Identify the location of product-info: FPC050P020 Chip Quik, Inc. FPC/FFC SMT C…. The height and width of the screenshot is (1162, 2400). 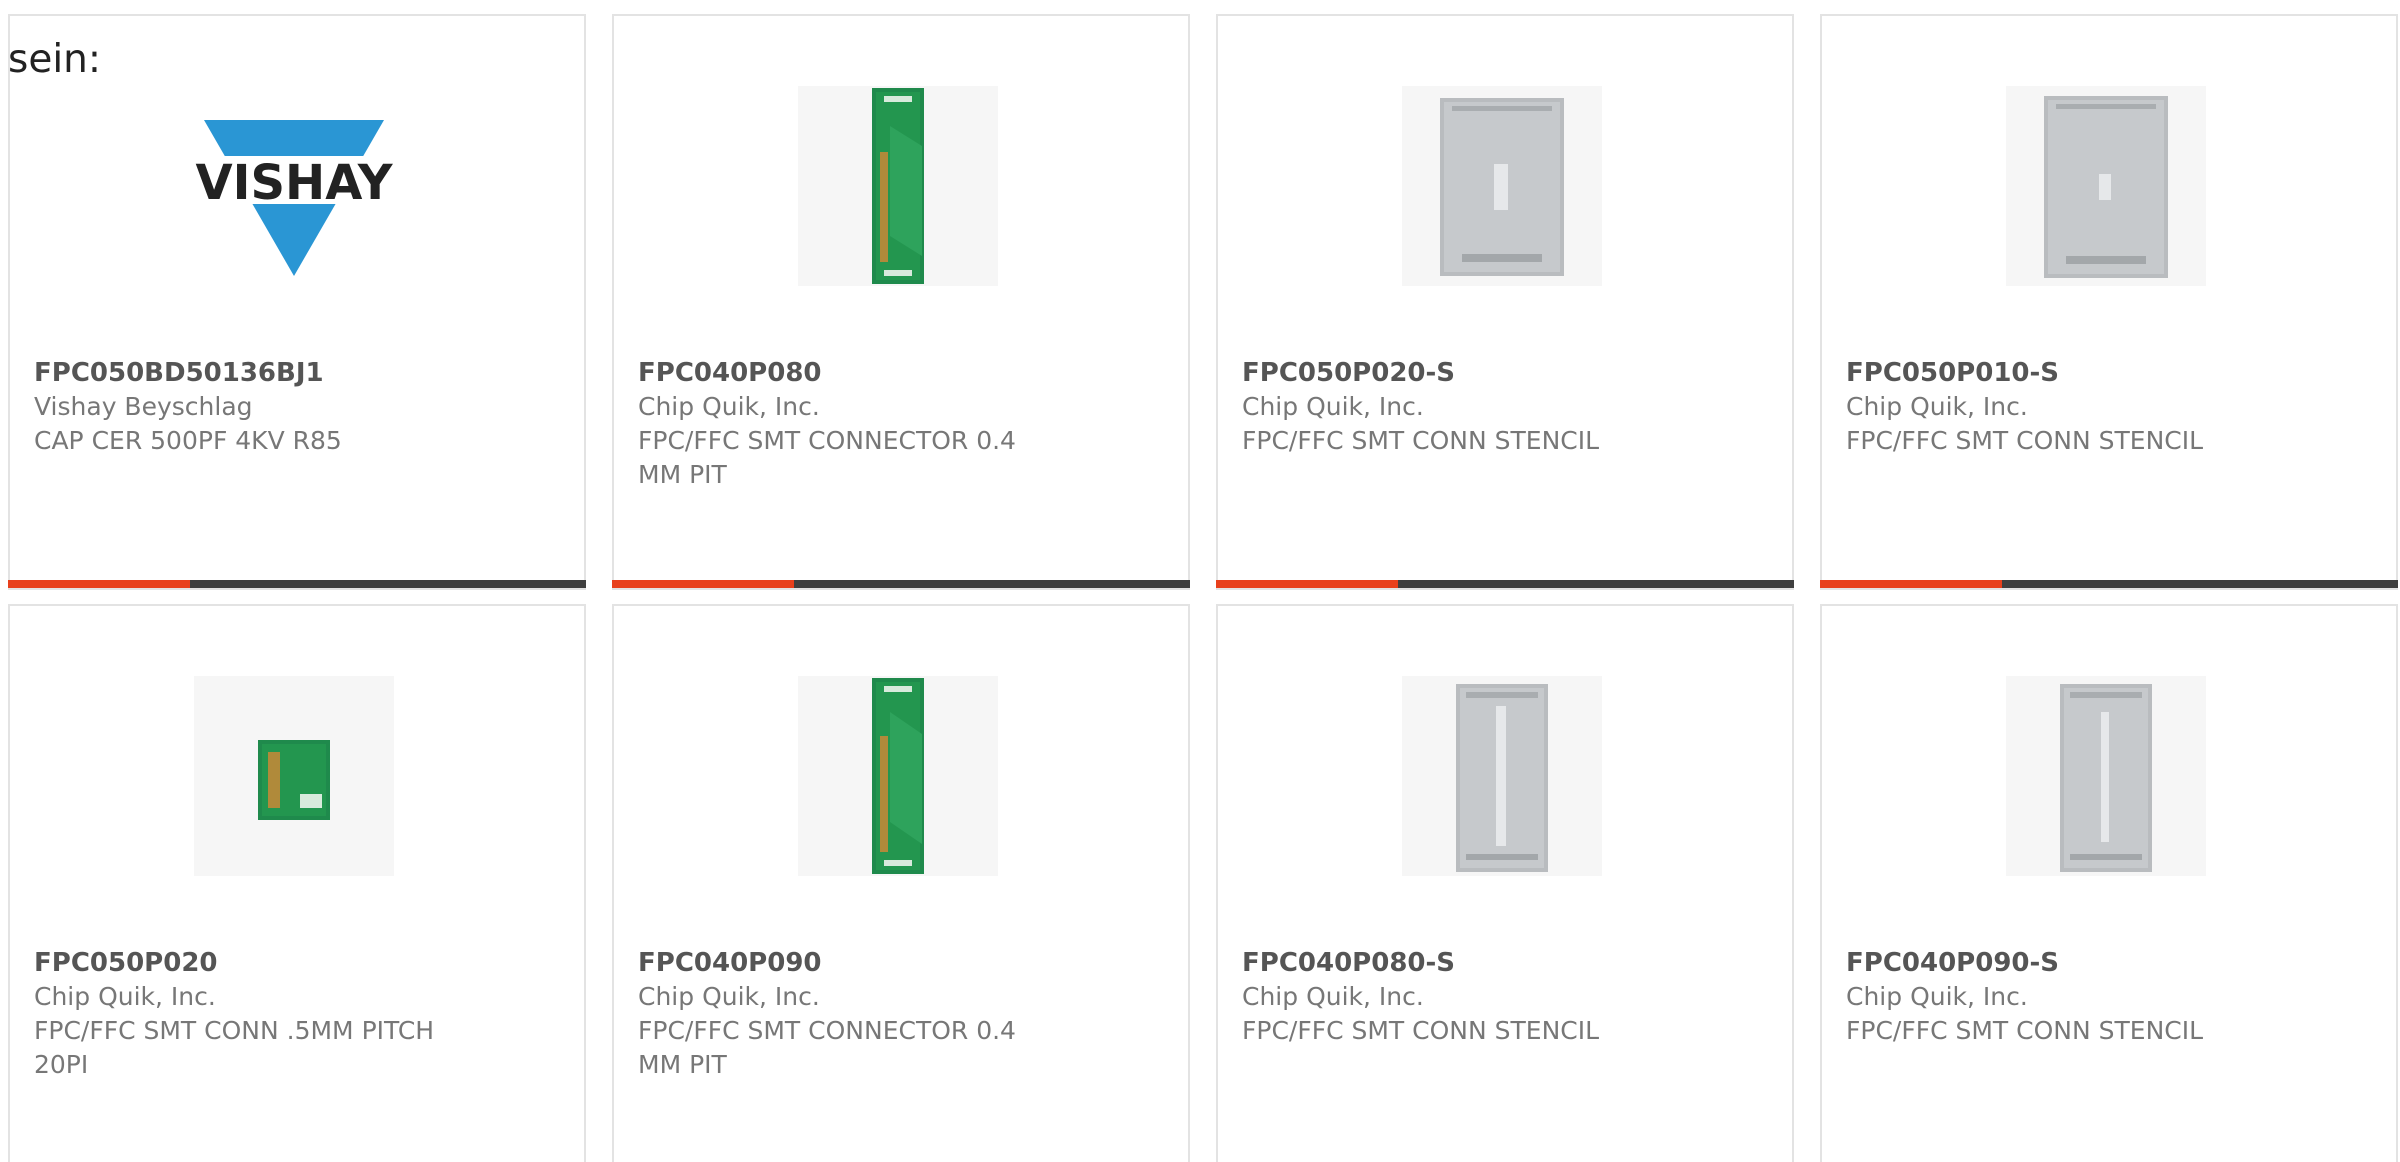
(259, 1014).